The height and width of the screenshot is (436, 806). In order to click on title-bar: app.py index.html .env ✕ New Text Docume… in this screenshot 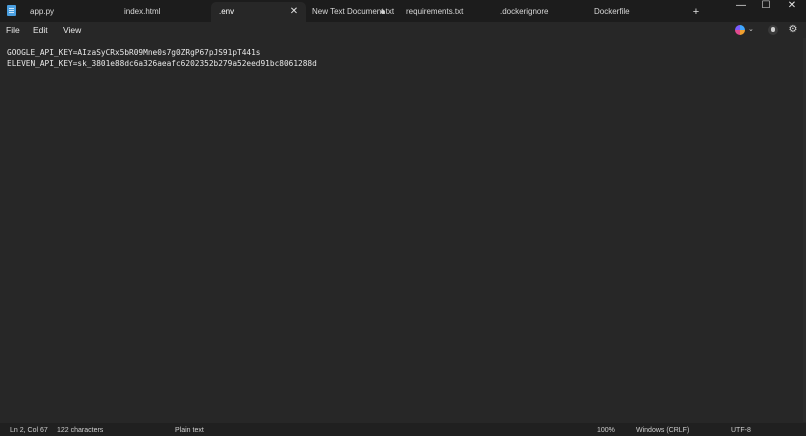, I will do `click(403, 11)`.